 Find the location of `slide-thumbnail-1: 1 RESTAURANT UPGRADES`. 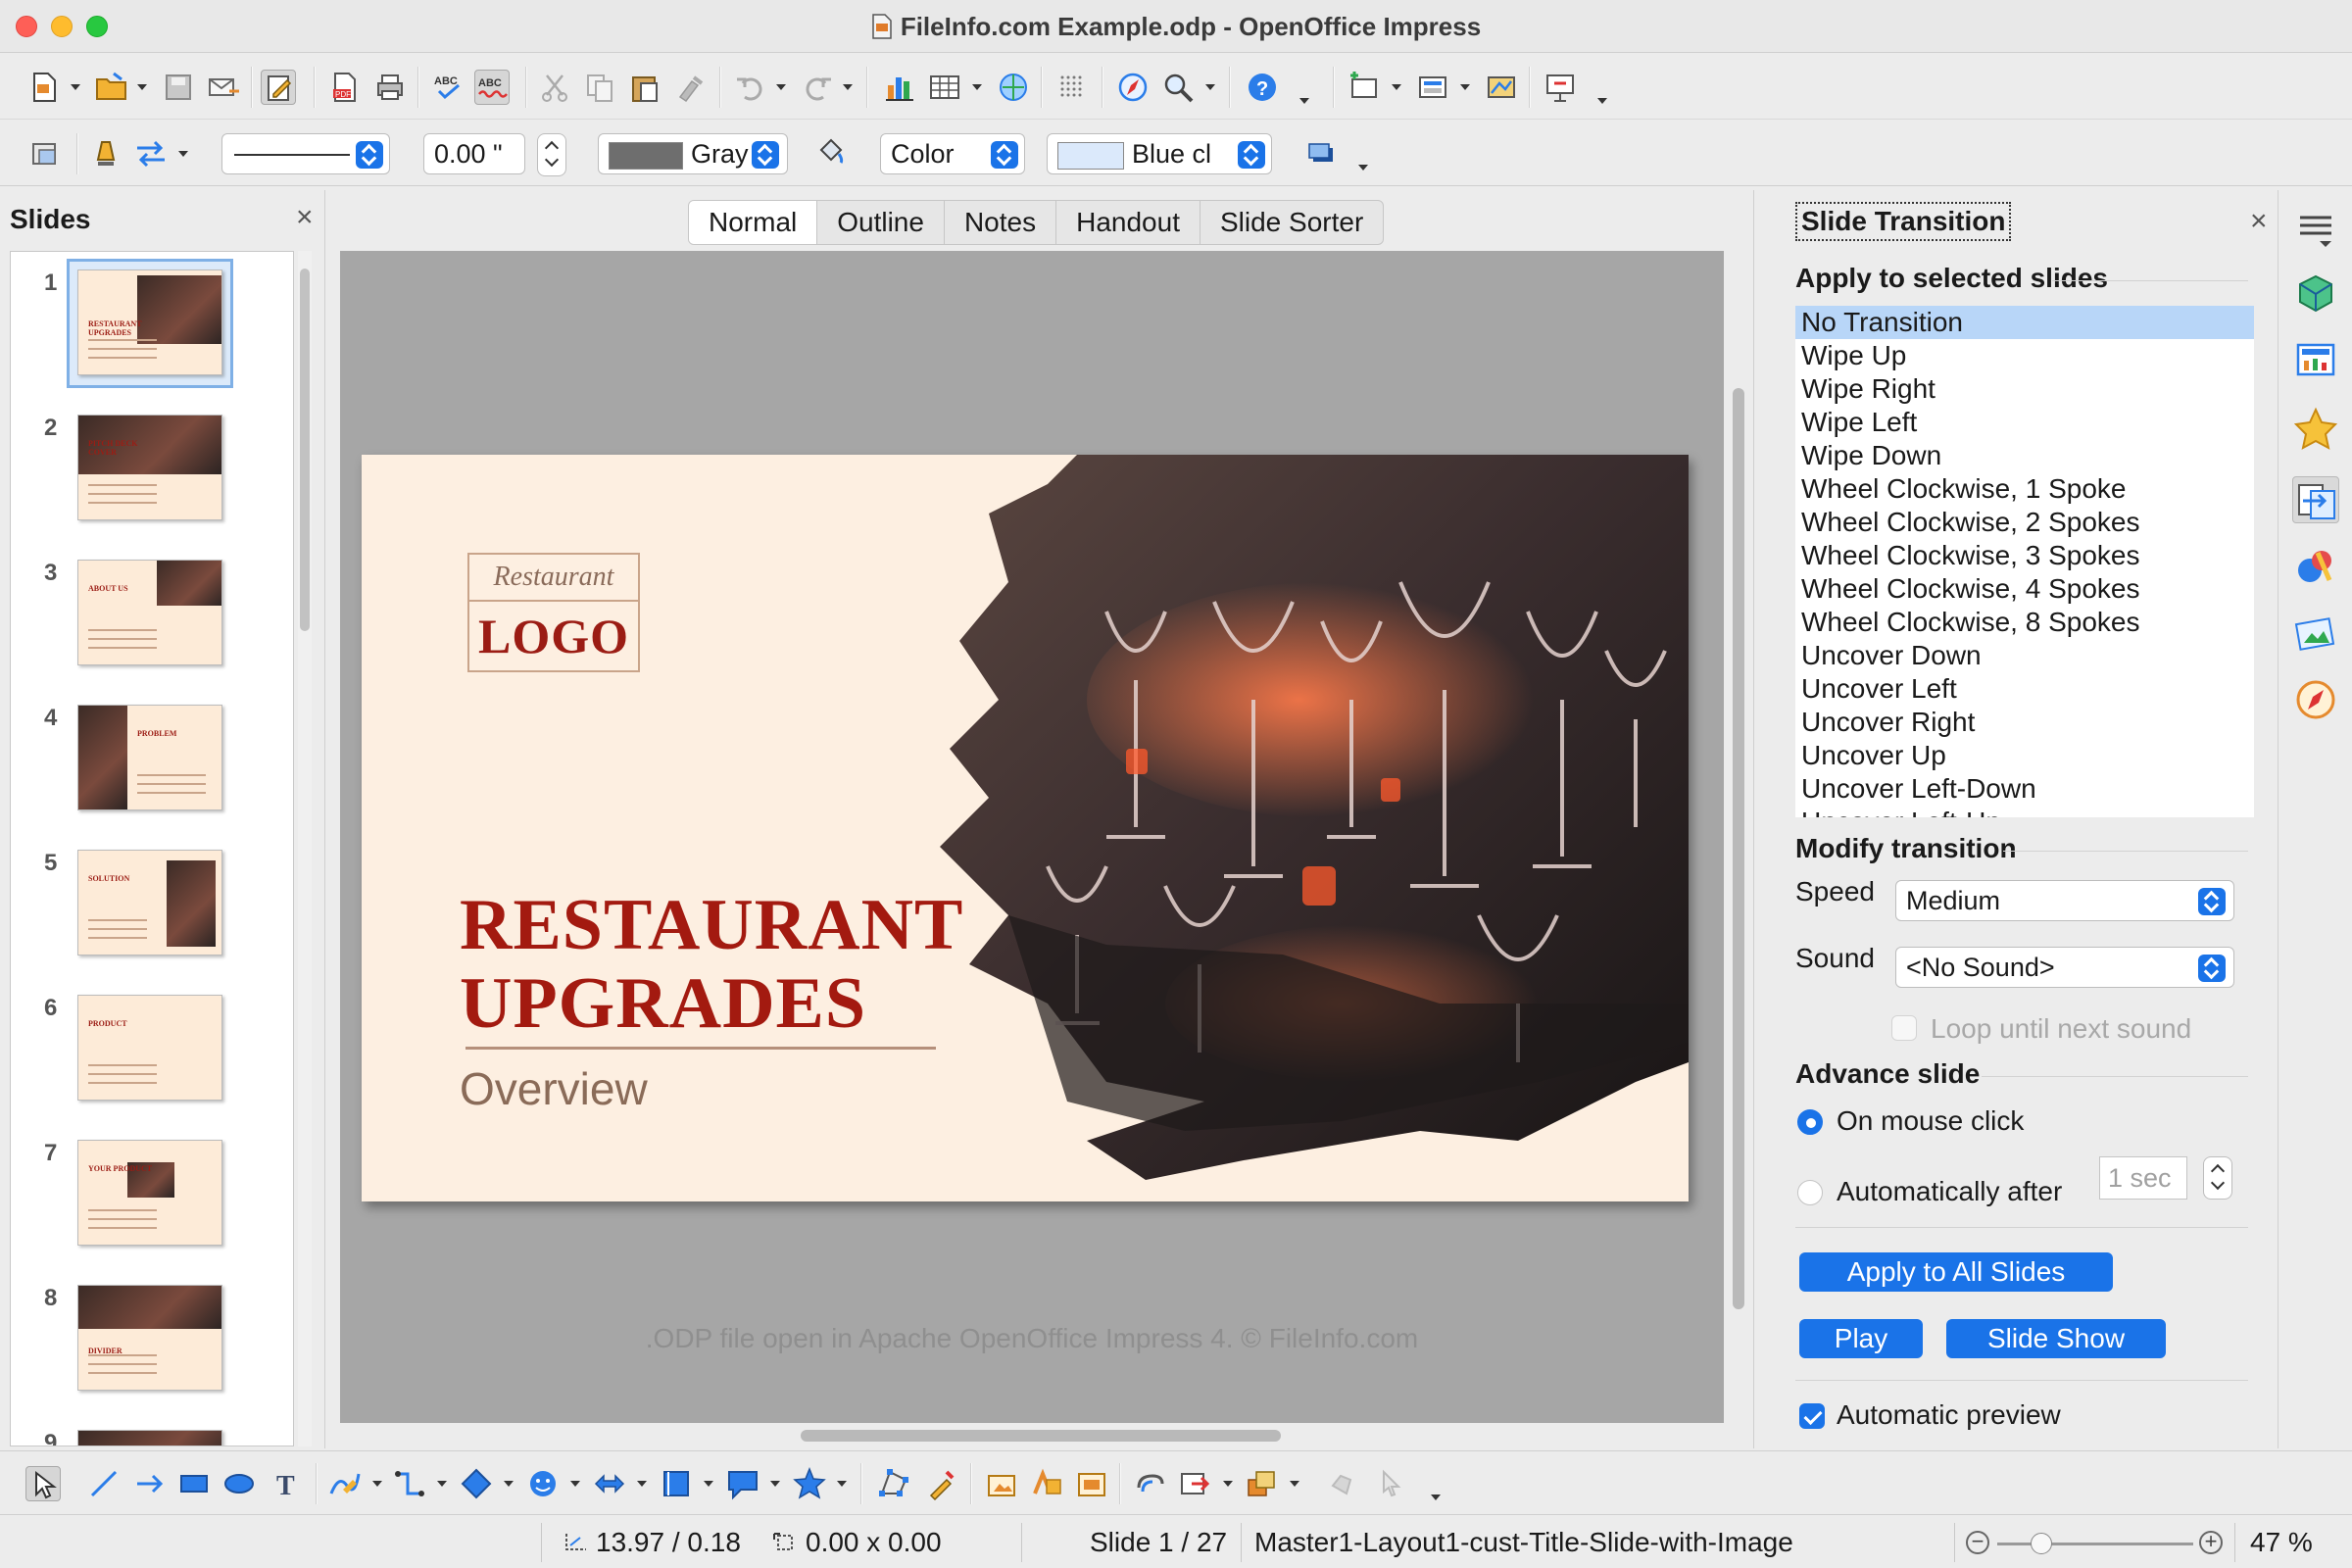

slide-thumbnail-1: 1 RESTAURANT UPGRADES is located at coordinates (152, 333).